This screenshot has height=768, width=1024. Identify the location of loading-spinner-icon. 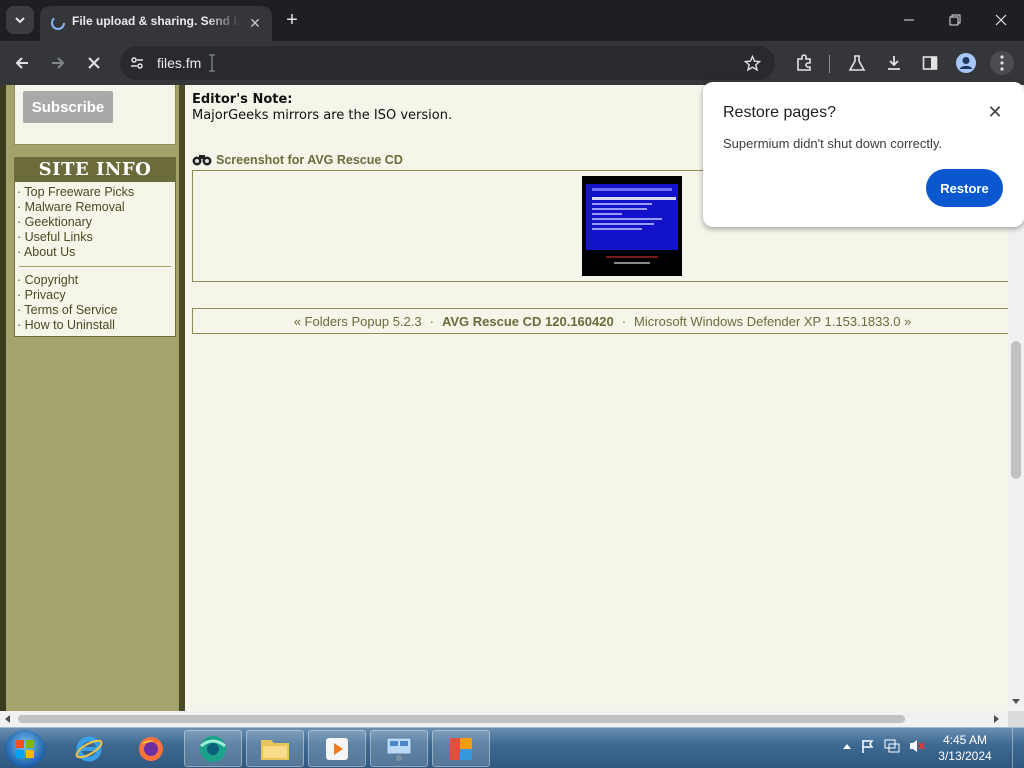
(58, 23).